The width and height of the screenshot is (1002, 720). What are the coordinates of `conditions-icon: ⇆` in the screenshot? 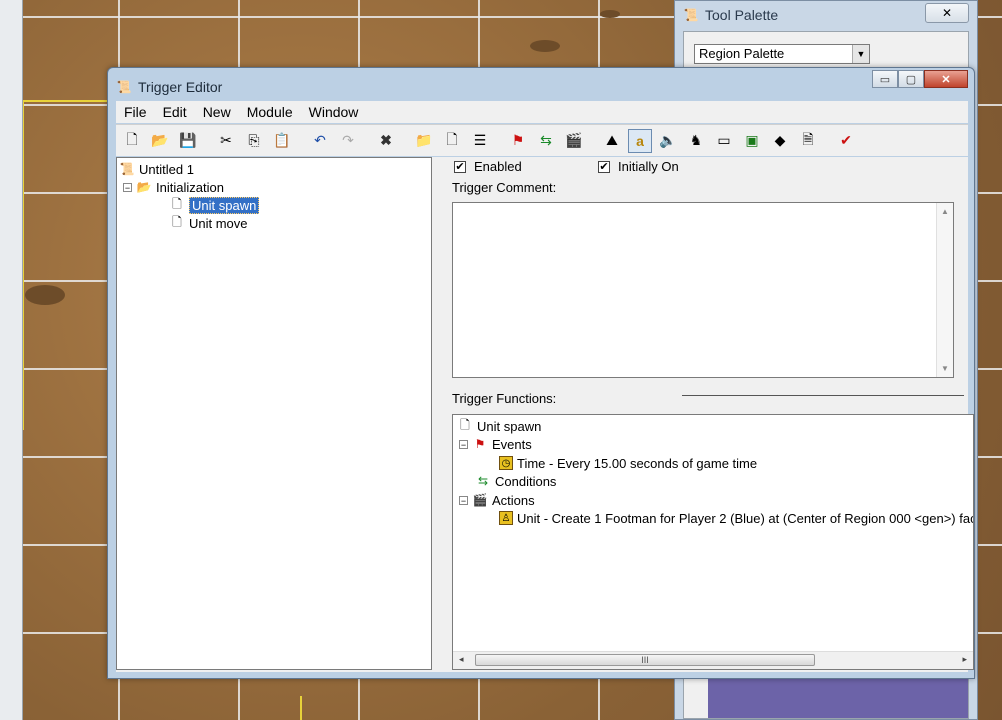 It's located at (483, 481).